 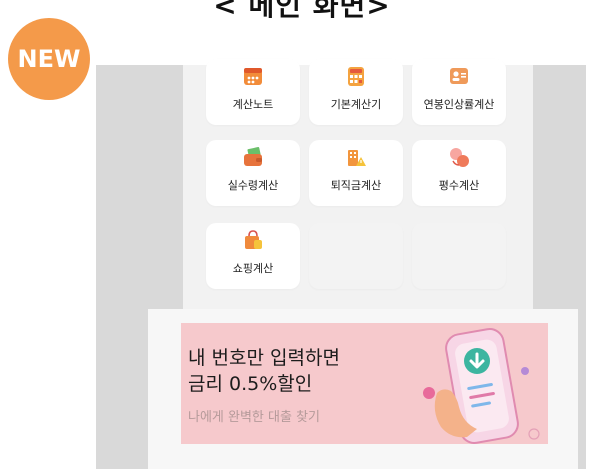 What do you see at coordinates (459, 185) in the screenshot?
I see `menu-item-label: 평수계산` at bounding box center [459, 185].